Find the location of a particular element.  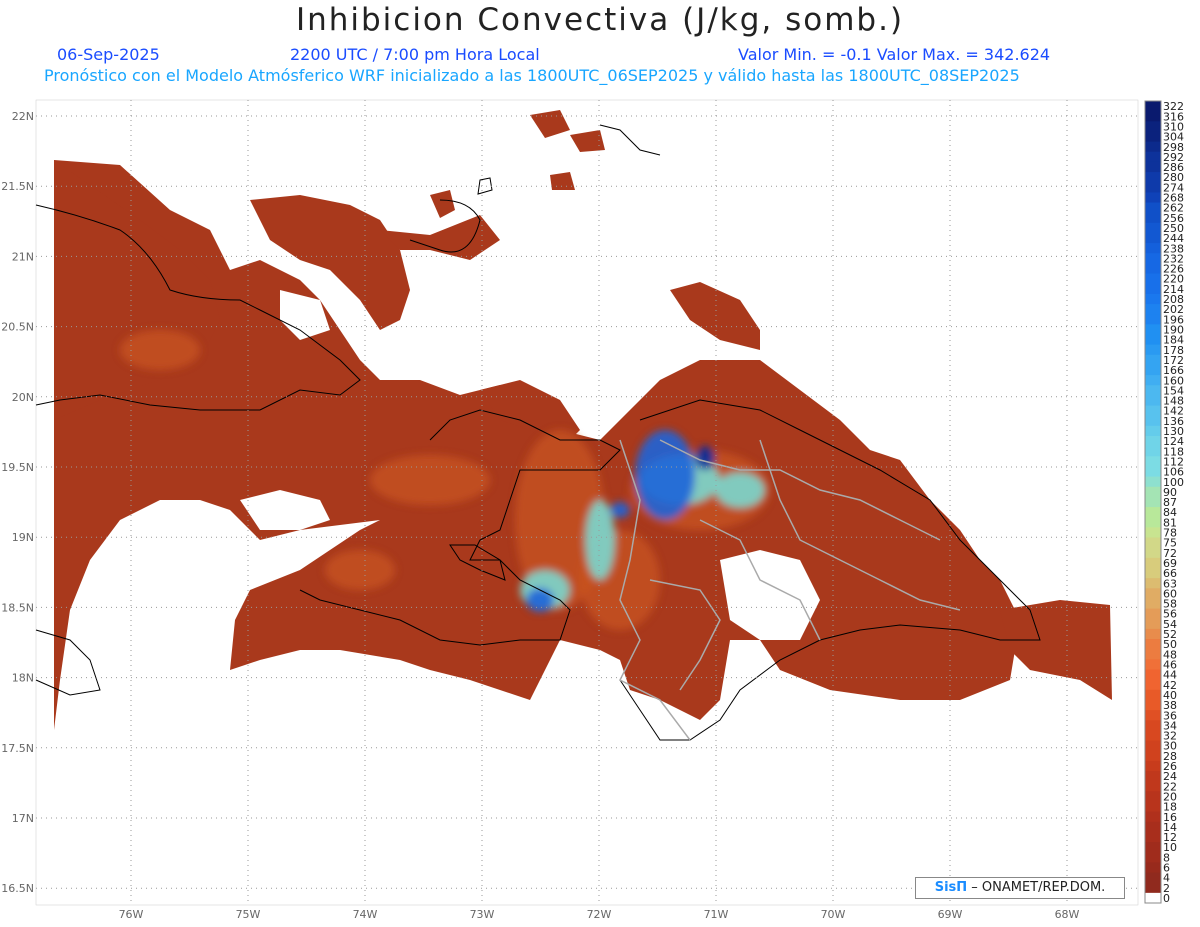

lat-label: 19N is located at coordinates (23, 537).